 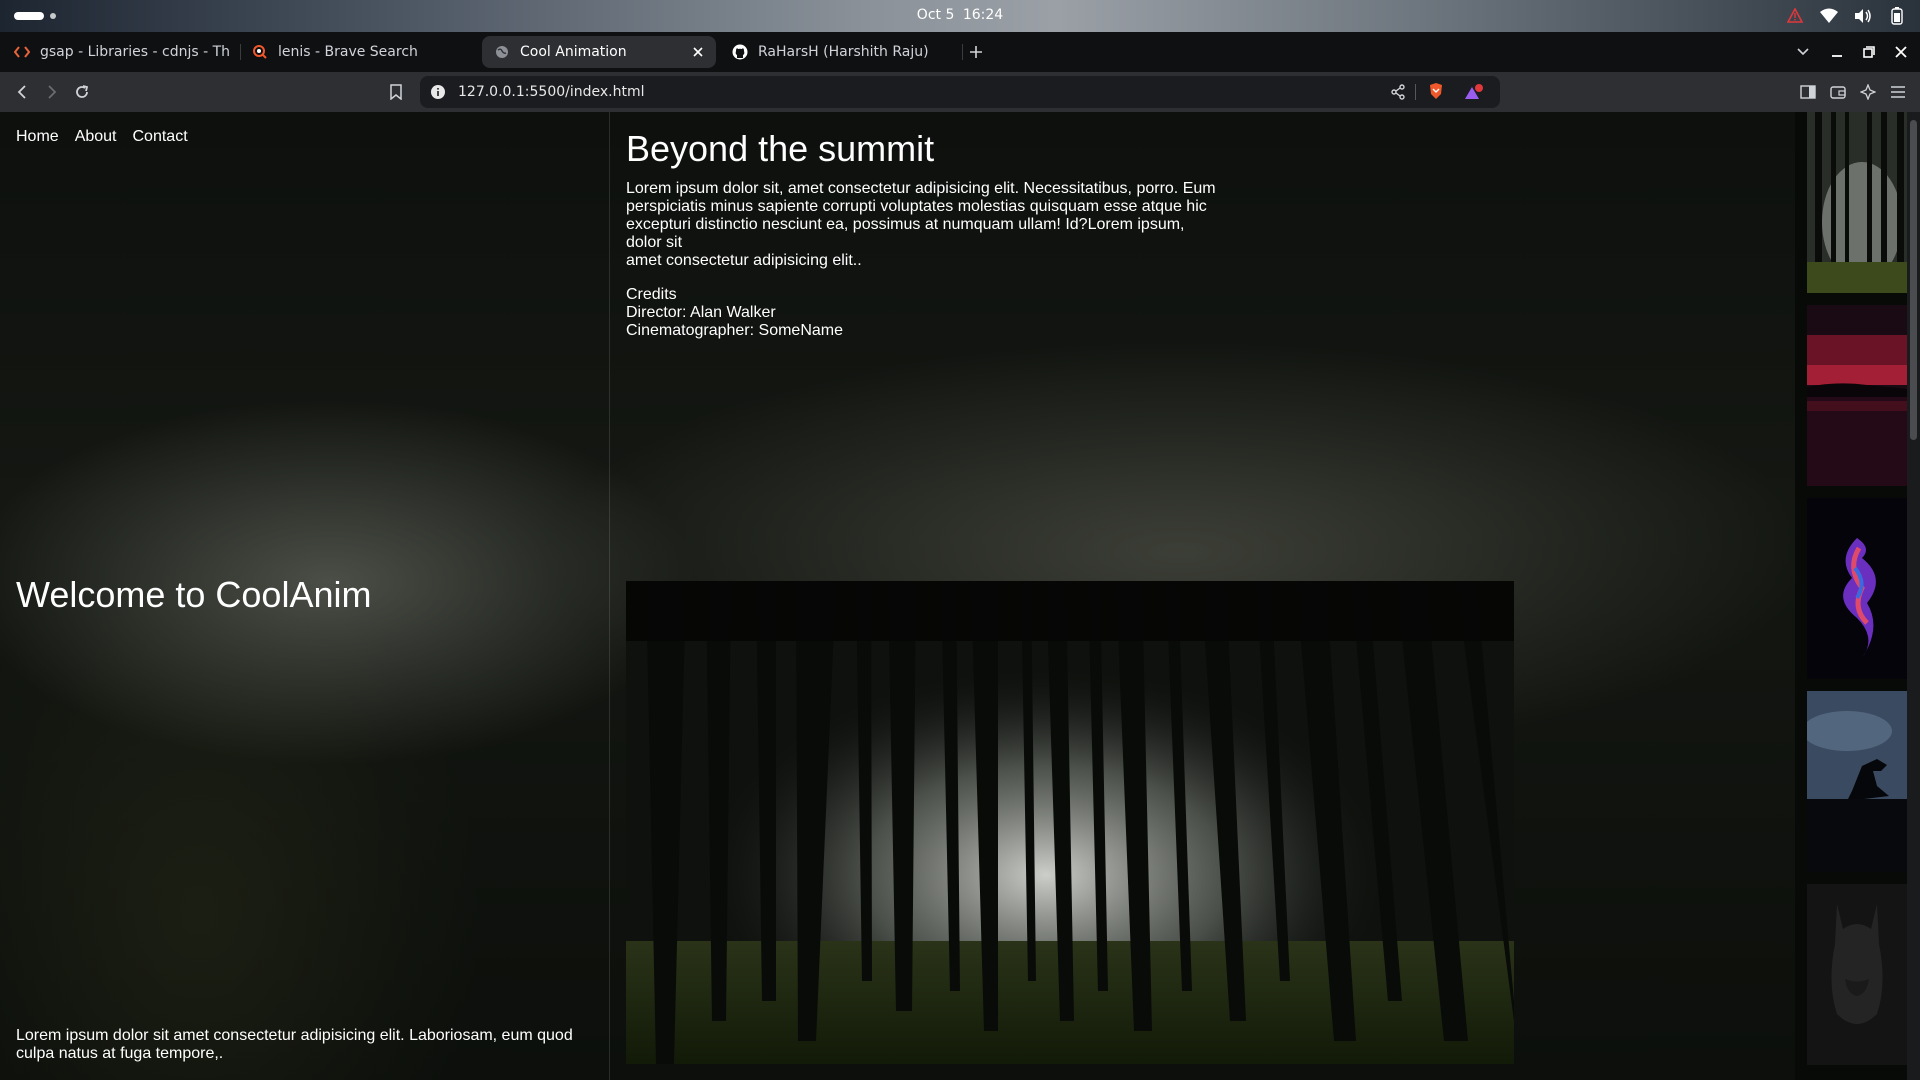 I want to click on forward-arrow-icon, so click(x=52, y=92).